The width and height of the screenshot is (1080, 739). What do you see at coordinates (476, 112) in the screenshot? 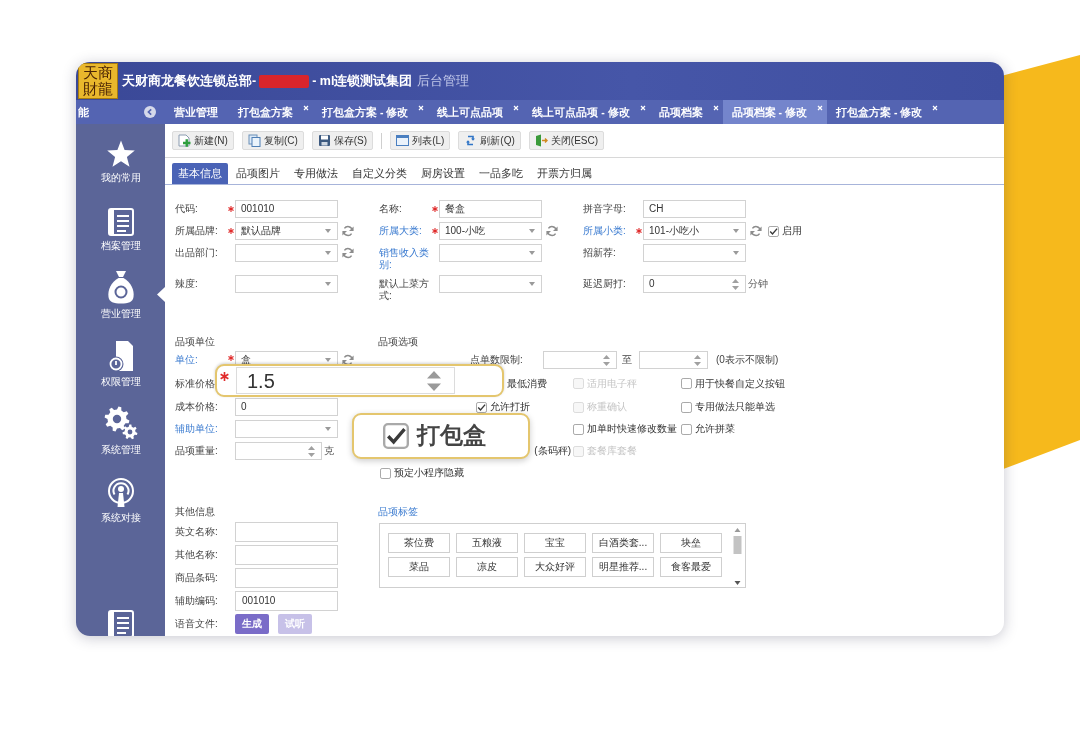
I see `tab: 线上可点品项` at bounding box center [476, 112].